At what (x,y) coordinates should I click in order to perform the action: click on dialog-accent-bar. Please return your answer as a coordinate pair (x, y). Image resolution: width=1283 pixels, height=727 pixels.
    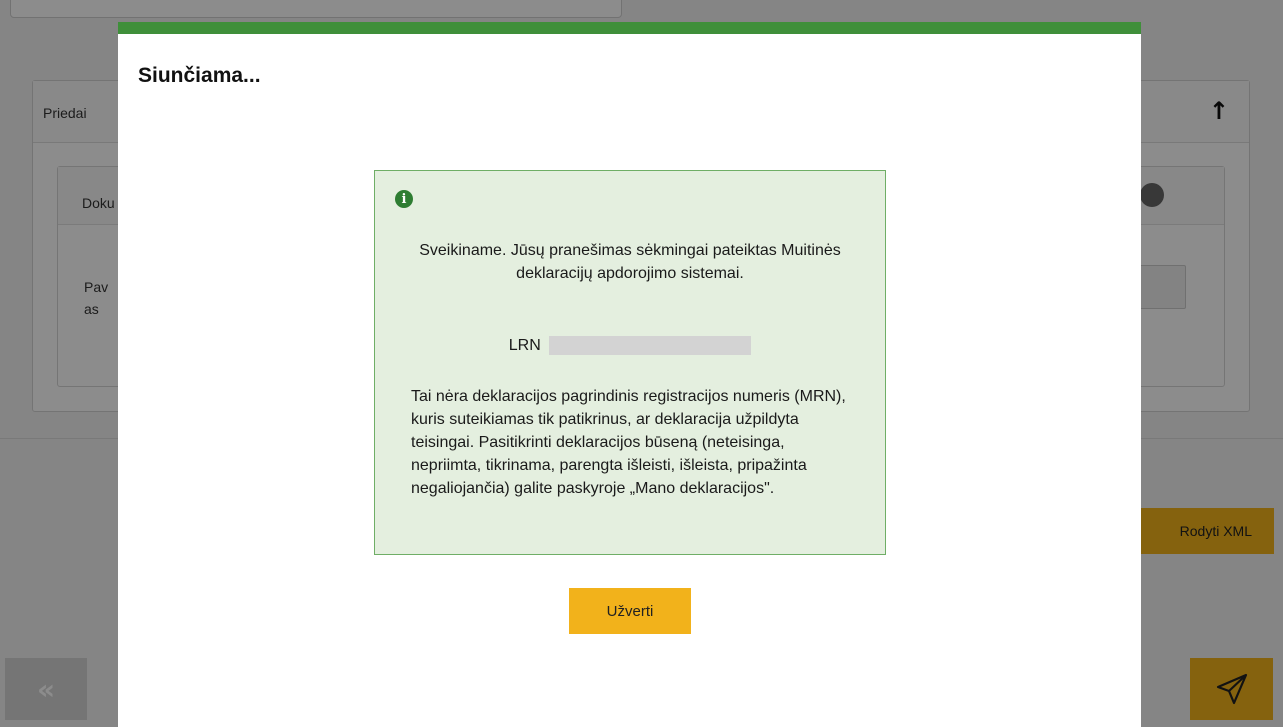
    Looking at the image, I should click on (629, 28).